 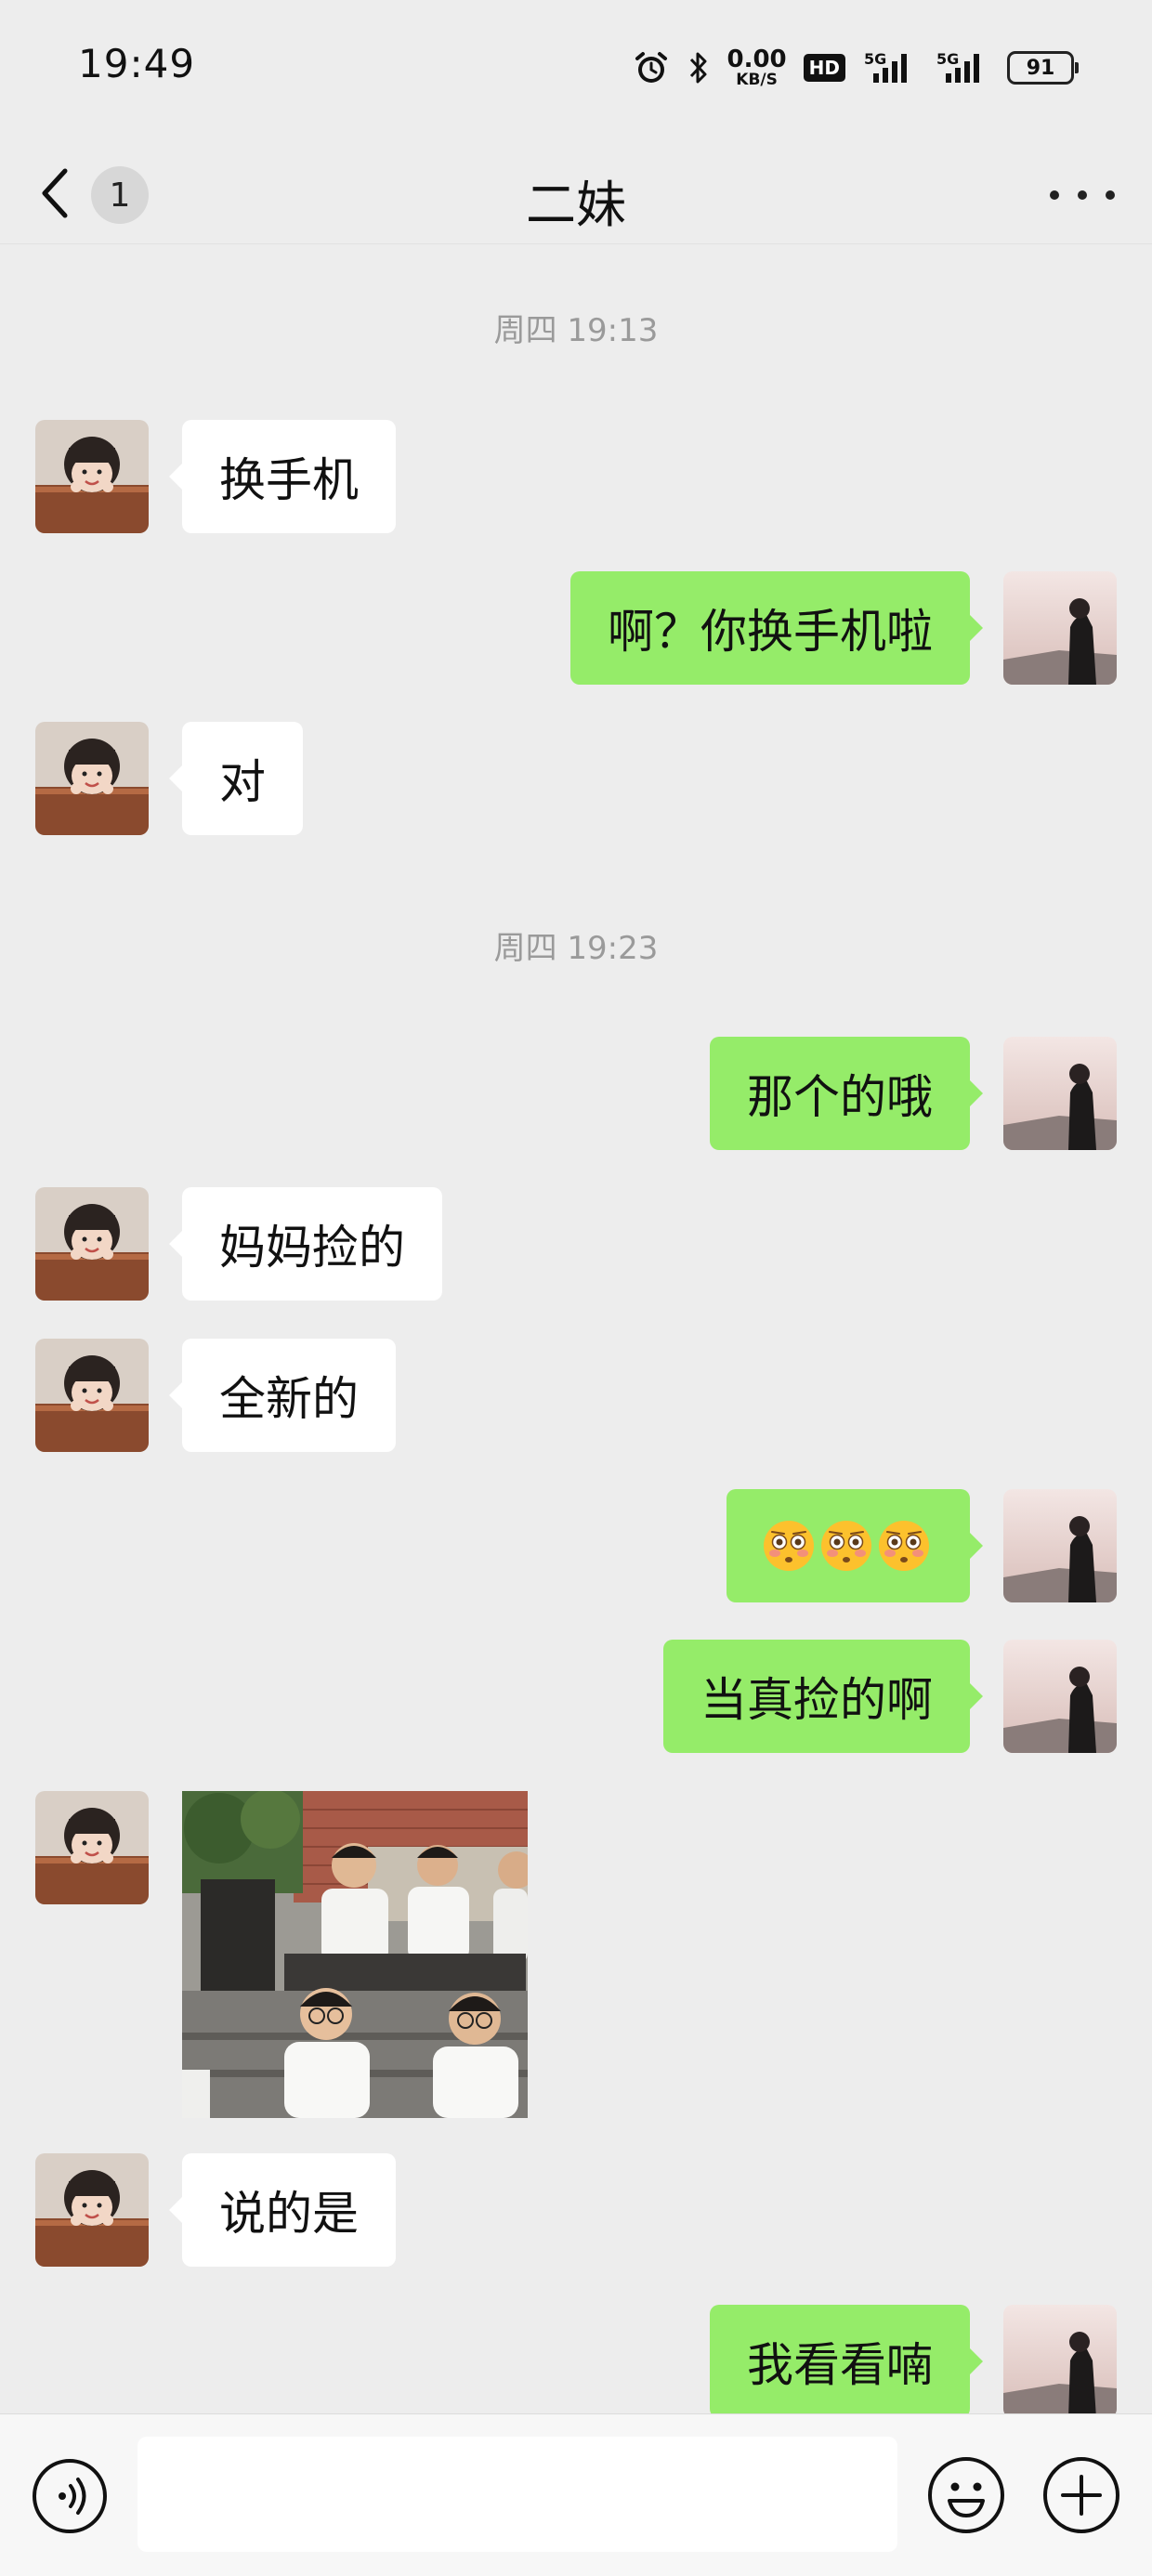 What do you see at coordinates (576, 949) in the screenshot?
I see `timestamp: 周四 19:23` at bounding box center [576, 949].